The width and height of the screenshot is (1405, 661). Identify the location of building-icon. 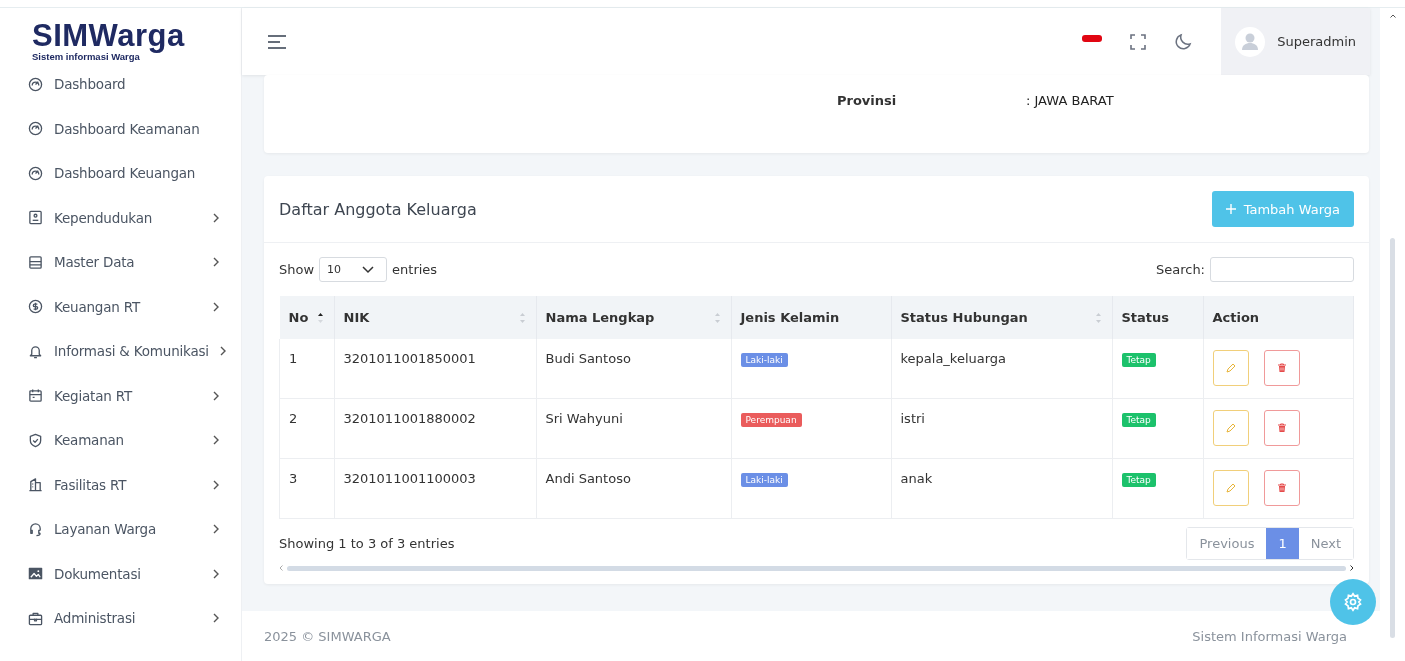
(35, 485).